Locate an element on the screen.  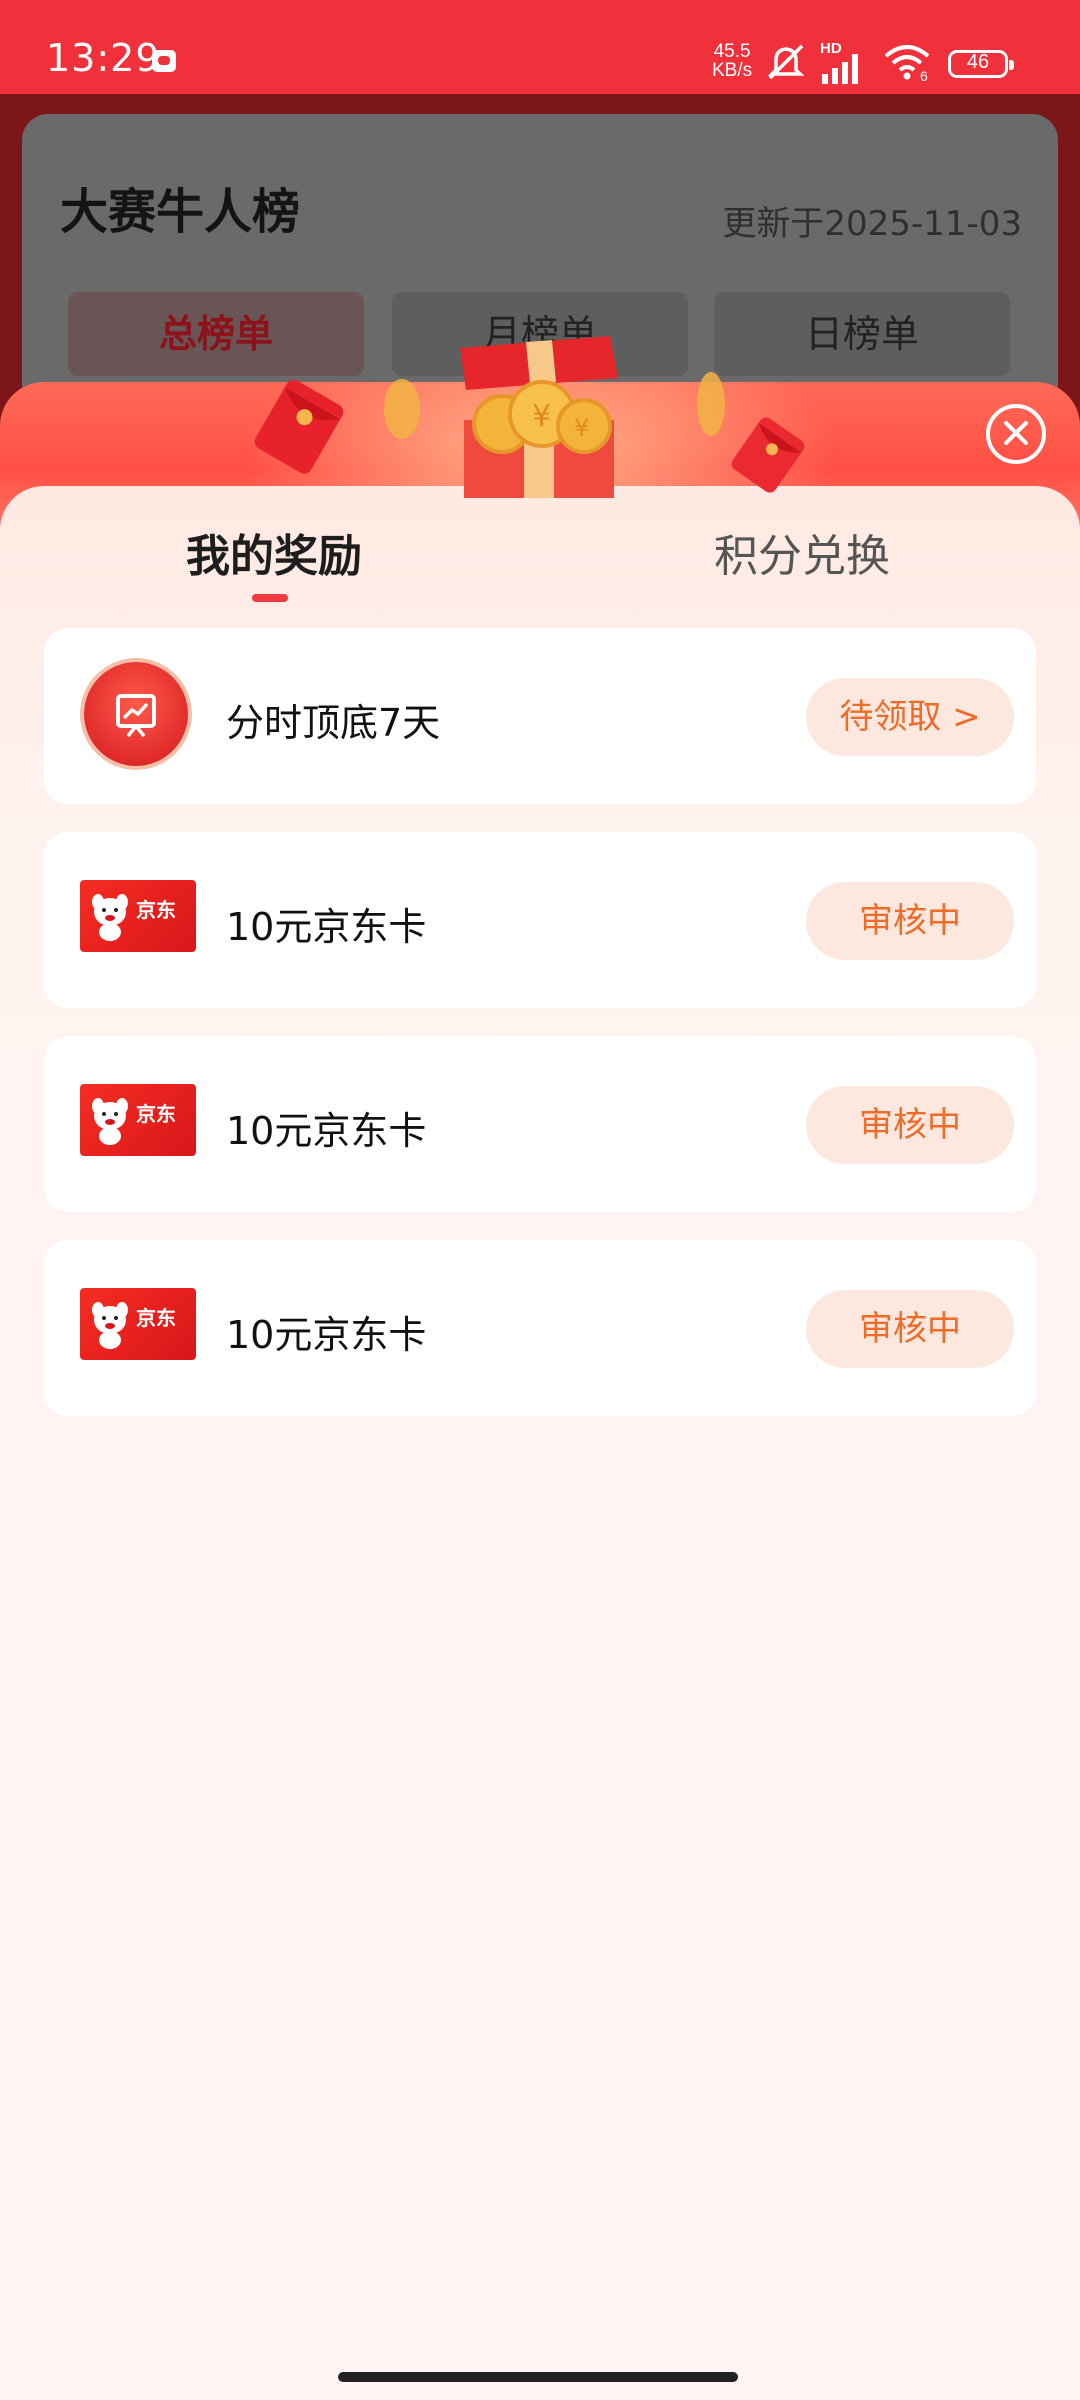
mute-bell-icon is located at coordinates (786, 62).